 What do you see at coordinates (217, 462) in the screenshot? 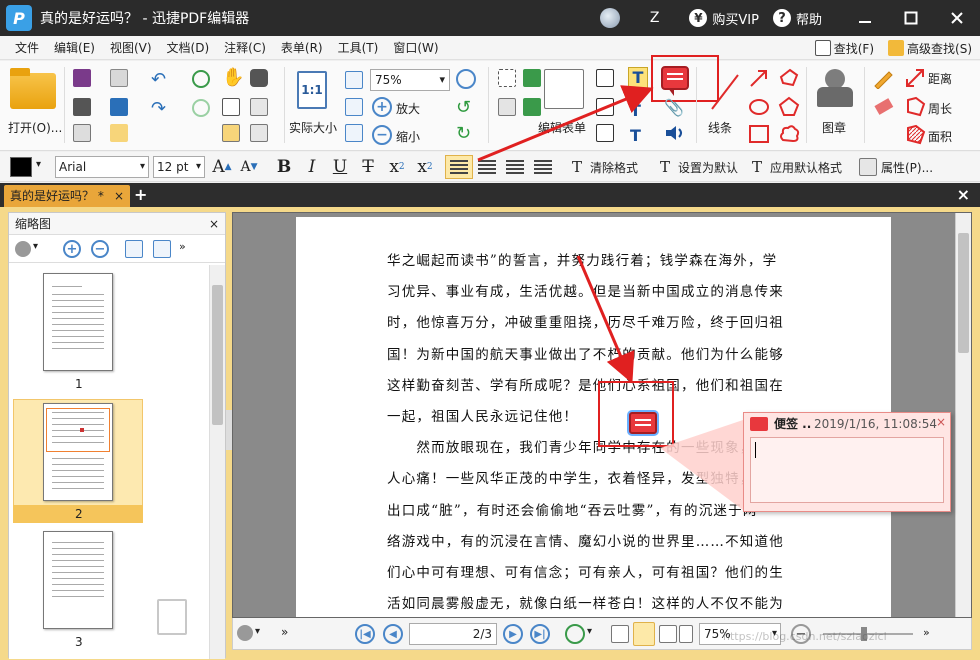
I see `thumbnail-scrollbar` at bounding box center [217, 462].